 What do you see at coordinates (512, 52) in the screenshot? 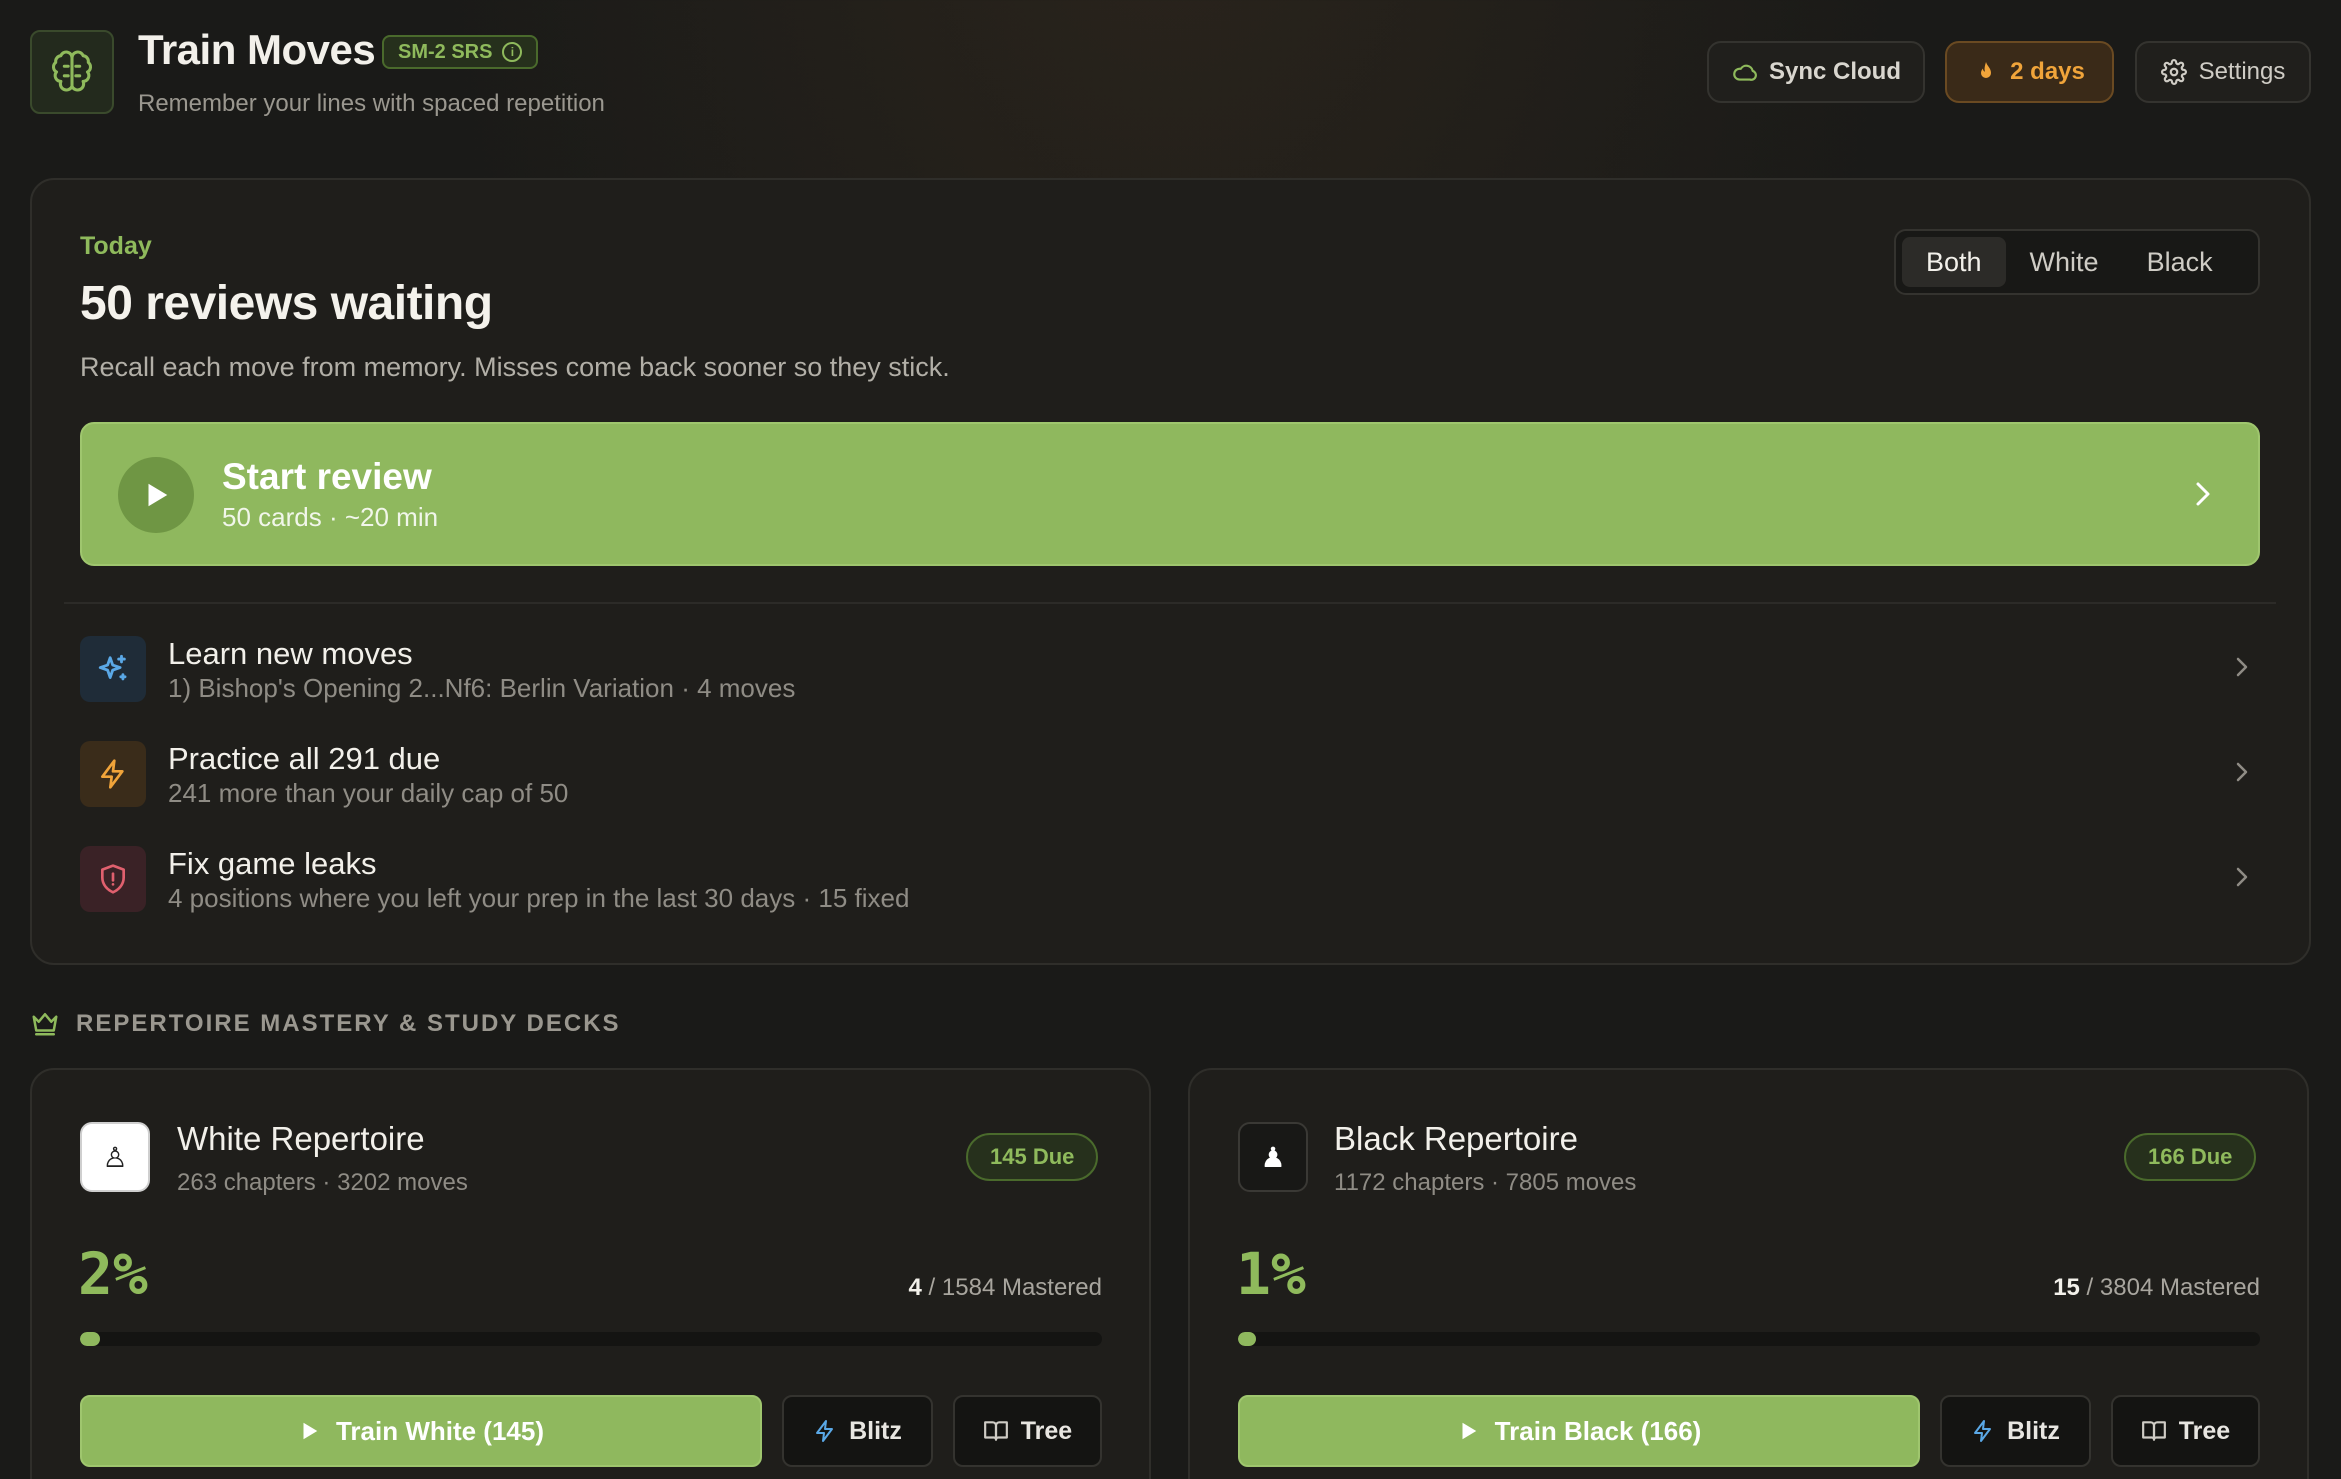
I see `info-icon: i` at bounding box center [512, 52].